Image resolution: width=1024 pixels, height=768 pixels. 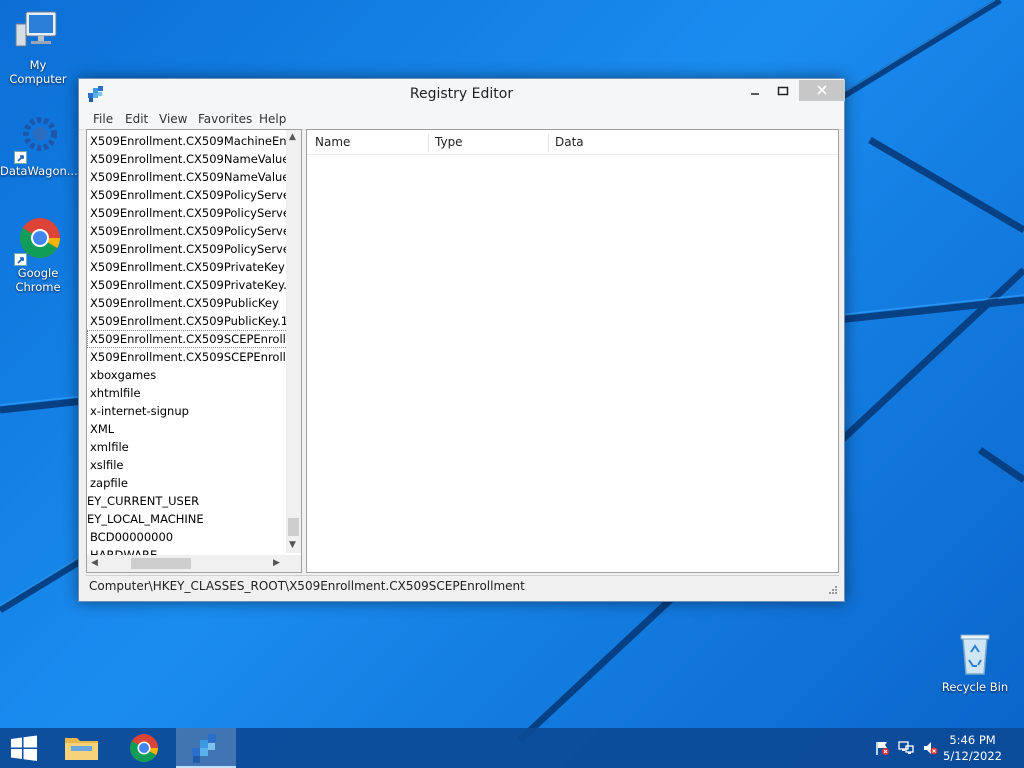 What do you see at coordinates (569, 142) in the screenshot?
I see `column-data: Data` at bounding box center [569, 142].